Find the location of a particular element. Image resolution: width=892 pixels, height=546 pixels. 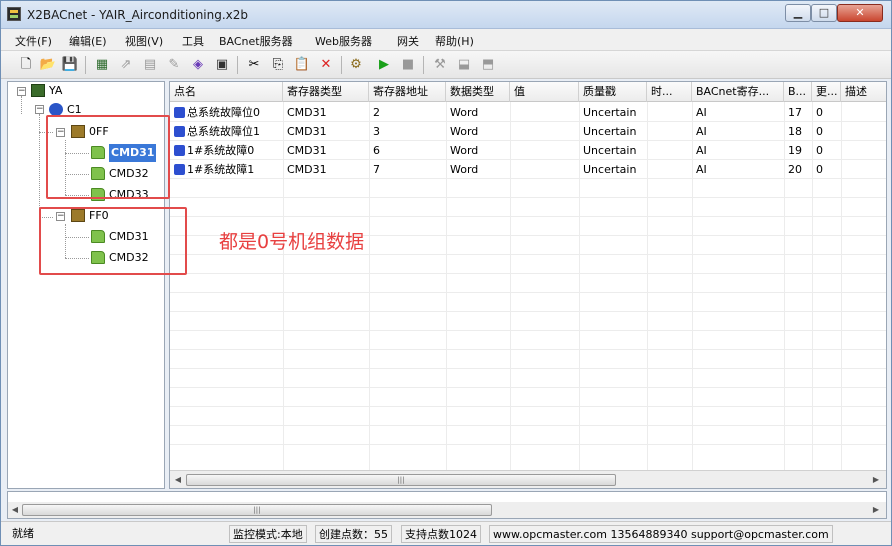

column-header: 数据类型 is located at coordinates (478, 92).